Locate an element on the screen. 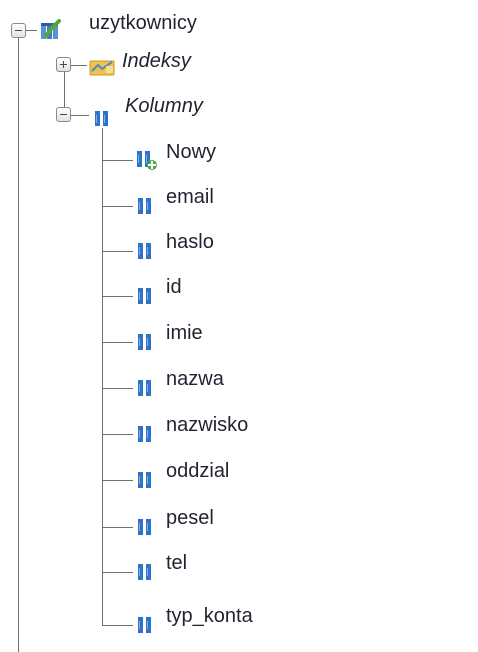  index-icon is located at coordinates (102, 68).